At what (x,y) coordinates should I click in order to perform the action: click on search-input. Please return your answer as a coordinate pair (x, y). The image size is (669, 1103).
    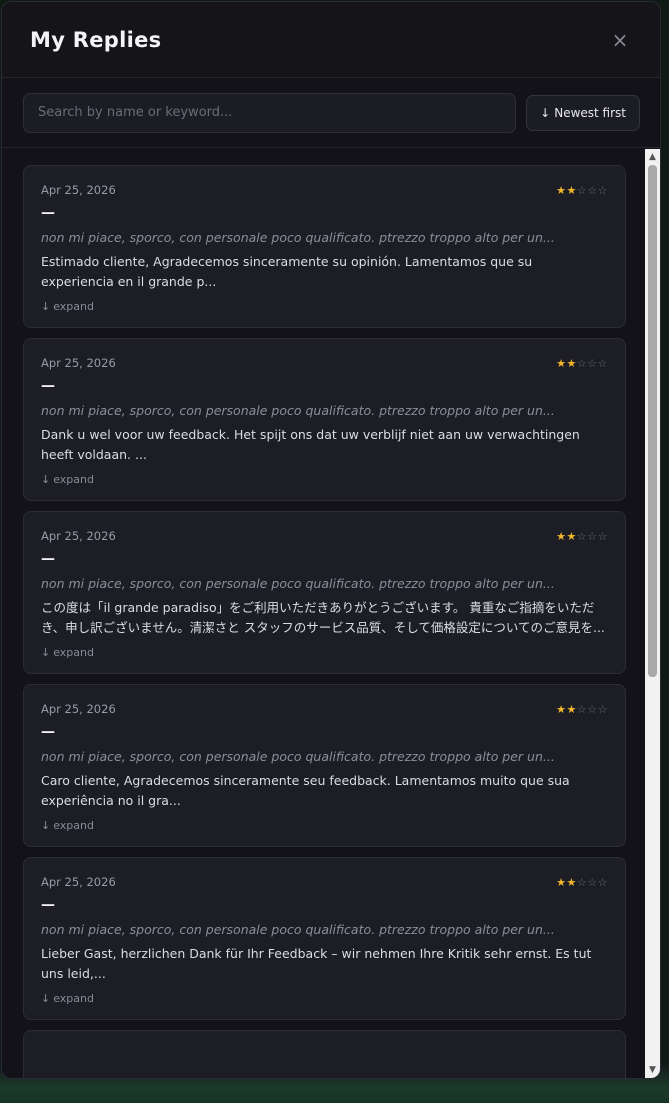
    Looking at the image, I should click on (270, 112).